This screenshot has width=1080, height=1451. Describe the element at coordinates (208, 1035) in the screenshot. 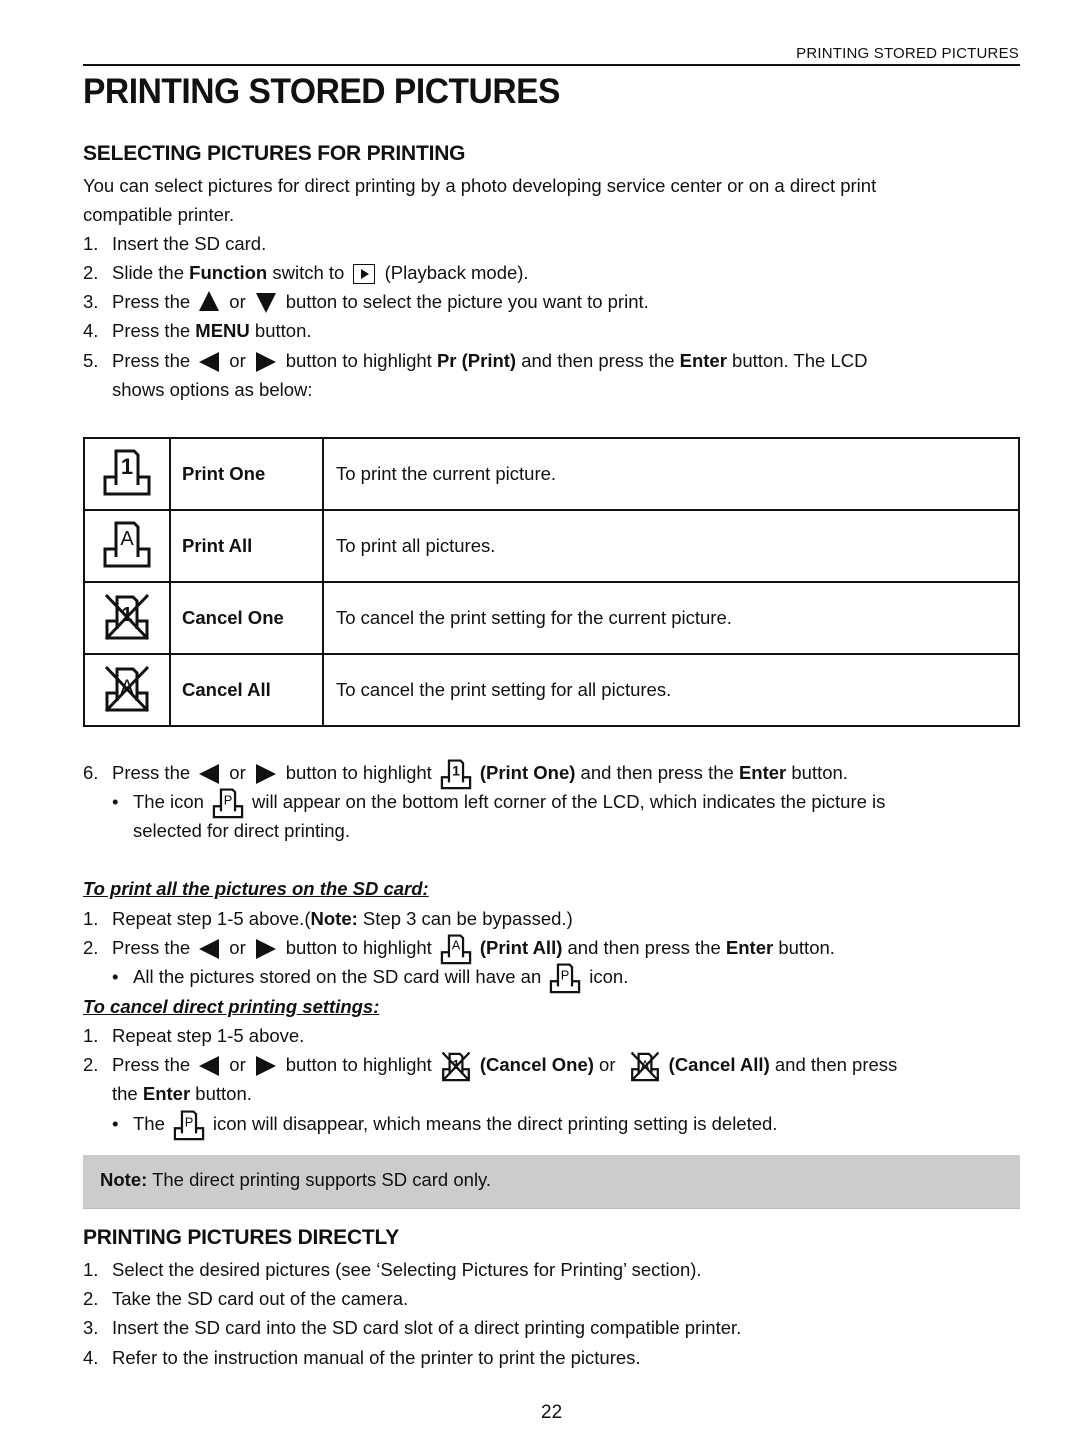

I see `step-text: Repeat step 1-5 above.` at that location.